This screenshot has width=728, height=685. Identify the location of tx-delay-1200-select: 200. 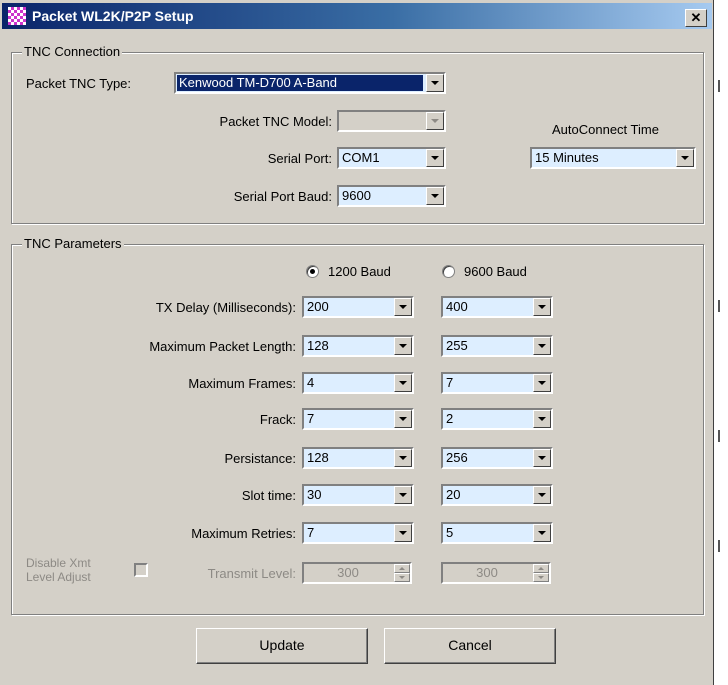
(358, 307).